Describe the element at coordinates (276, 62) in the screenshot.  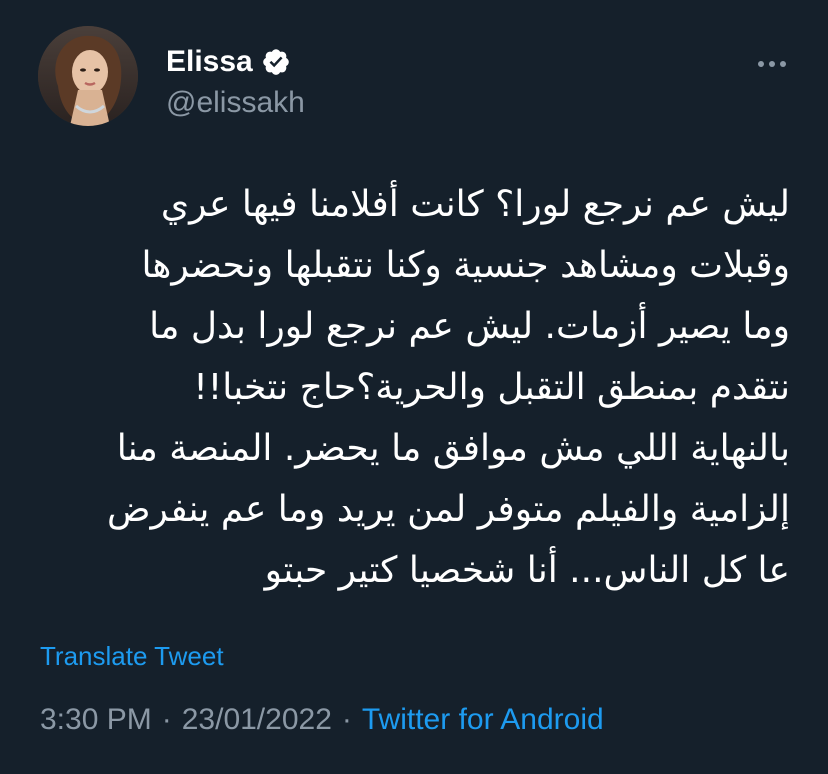
I see `verified-badge-icon` at that location.